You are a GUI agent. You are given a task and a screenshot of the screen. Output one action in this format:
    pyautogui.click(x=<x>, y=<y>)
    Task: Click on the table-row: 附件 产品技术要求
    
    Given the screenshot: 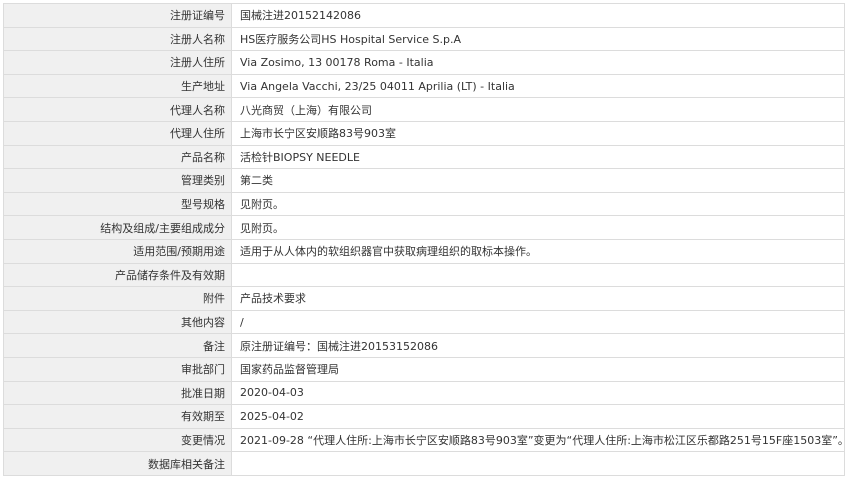 What is the action you would take?
    pyautogui.click(x=424, y=298)
    